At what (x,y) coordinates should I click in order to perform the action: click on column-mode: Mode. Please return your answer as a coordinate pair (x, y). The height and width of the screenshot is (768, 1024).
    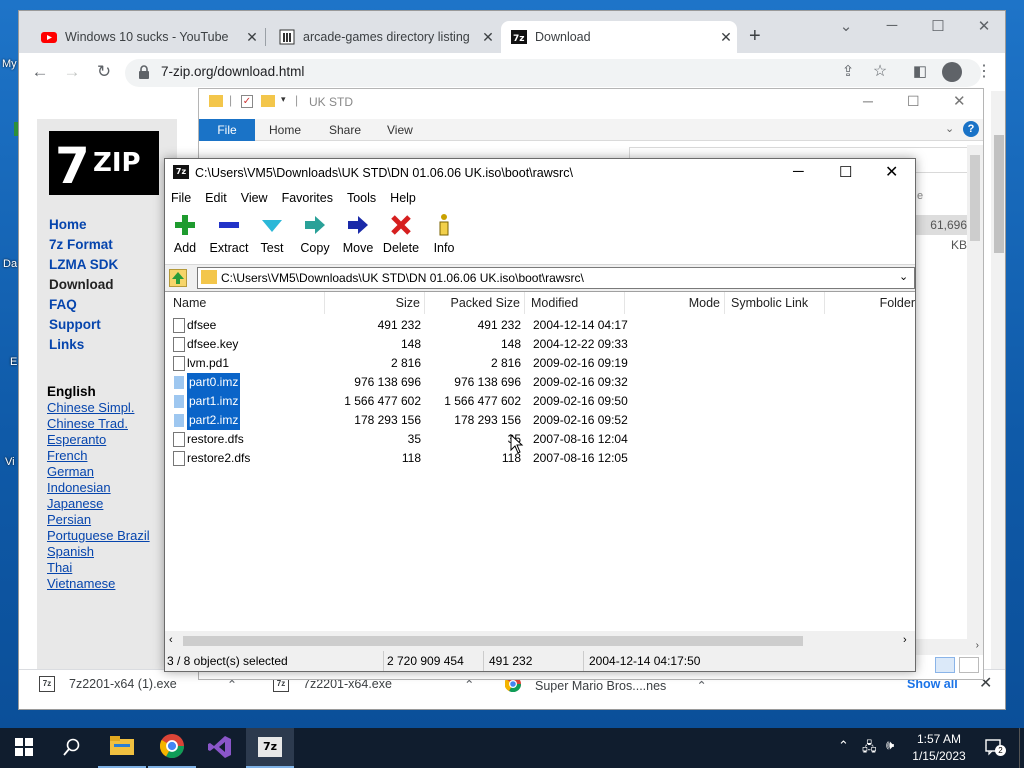
    Looking at the image, I should click on (675, 303).